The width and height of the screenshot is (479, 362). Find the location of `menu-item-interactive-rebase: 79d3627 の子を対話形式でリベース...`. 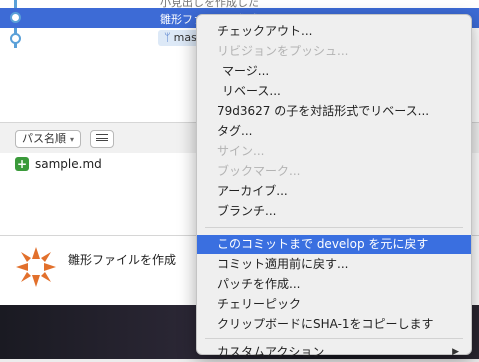

menu-item-interactive-rebase: 79d3627 の子を対話形式でリベース... is located at coordinates (334, 111).